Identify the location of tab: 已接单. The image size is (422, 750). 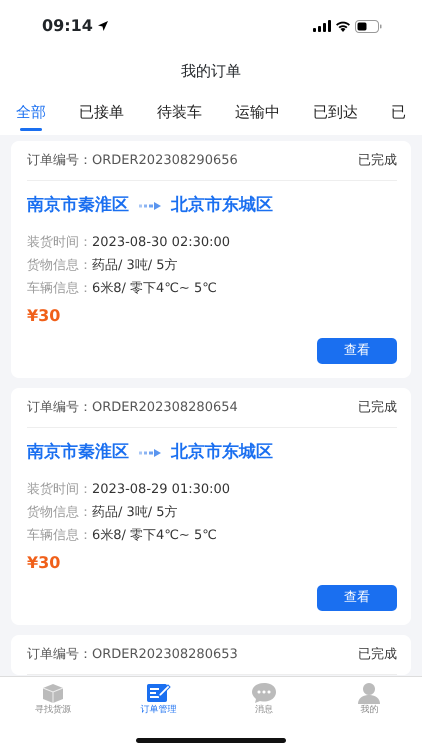
(101, 112).